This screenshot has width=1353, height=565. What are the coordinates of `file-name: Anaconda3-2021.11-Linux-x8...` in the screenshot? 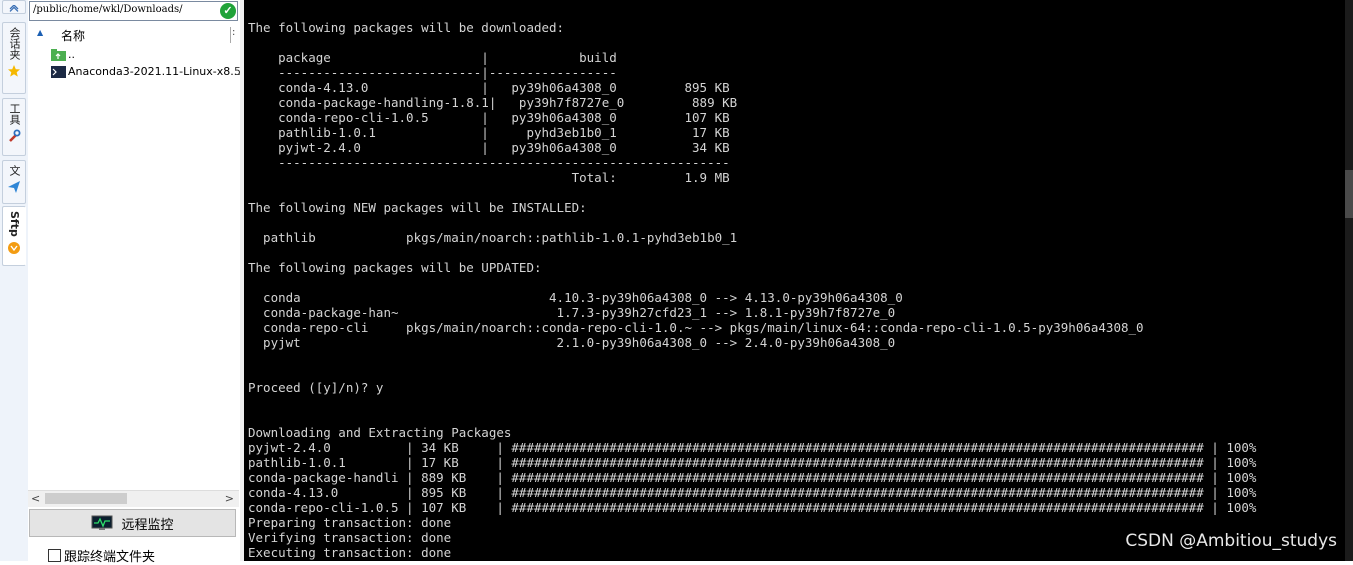 It's located at (154, 71).